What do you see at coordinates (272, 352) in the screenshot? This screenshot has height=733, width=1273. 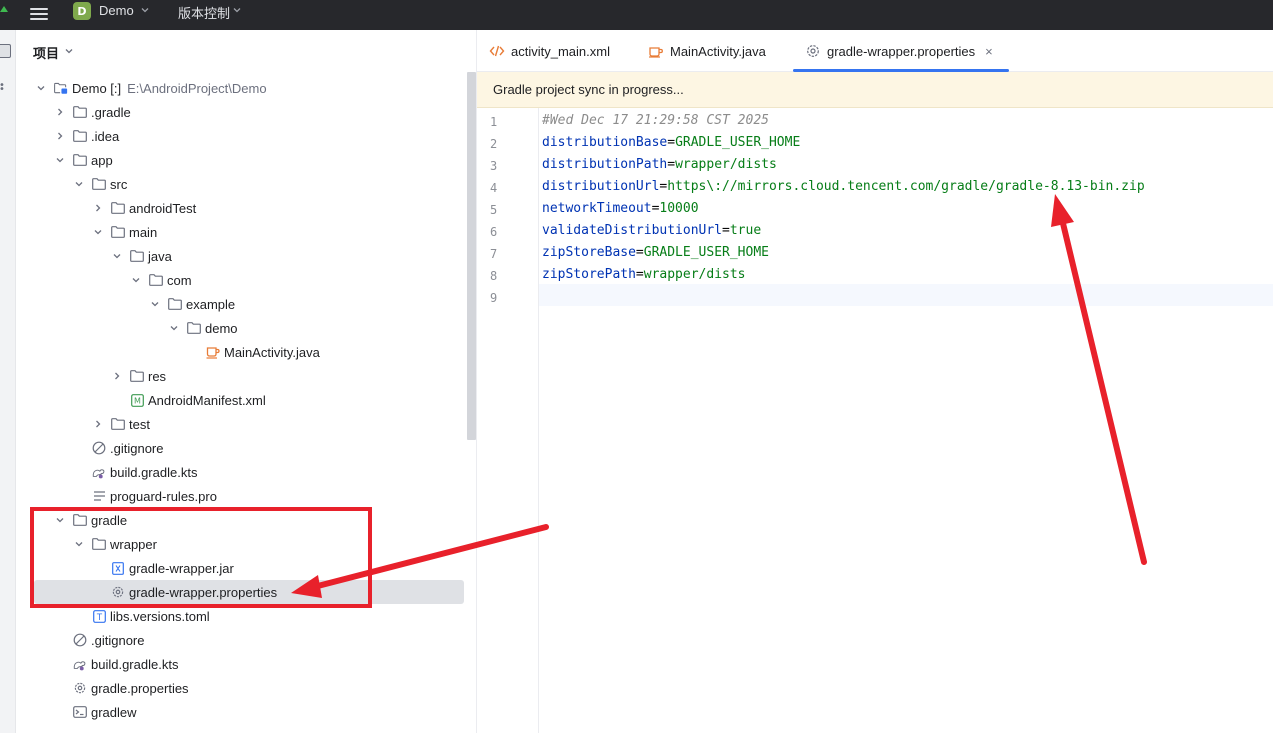 I see `tree-item-label: MainActivity.java` at bounding box center [272, 352].